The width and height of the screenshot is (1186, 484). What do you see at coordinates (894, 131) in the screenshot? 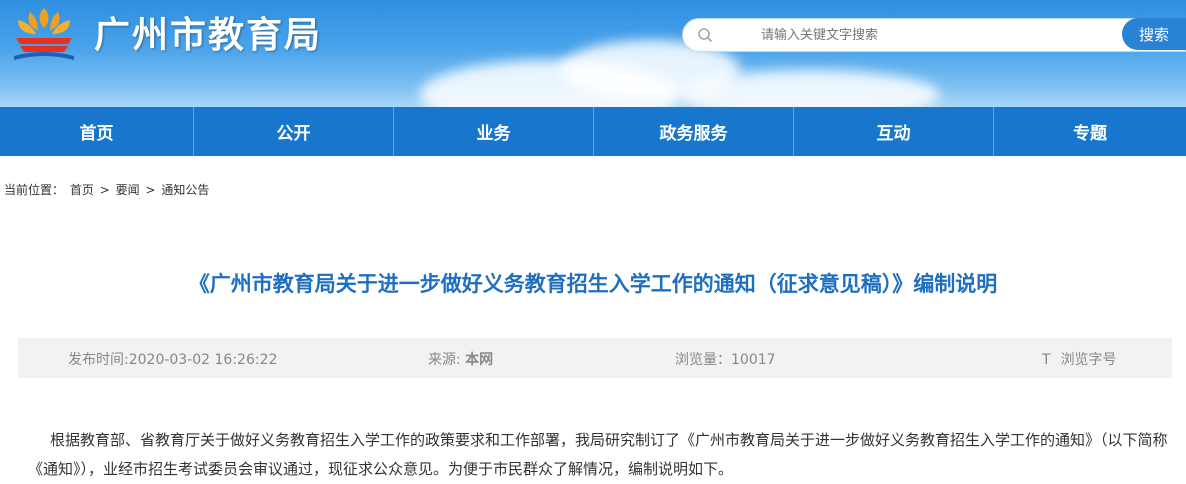
I see `nav-item-interaction: 互动` at bounding box center [894, 131].